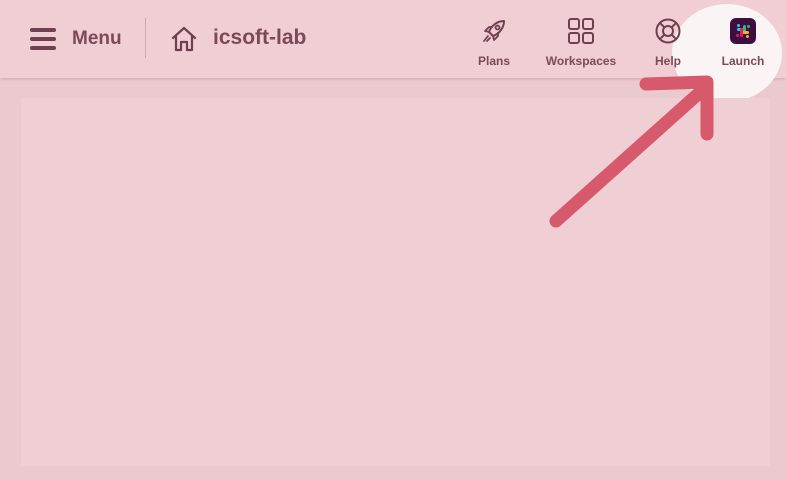 The width and height of the screenshot is (786, 479). Describe the element at coordinates (145, 38) in the screenshot. I see `header-divider` at that location.